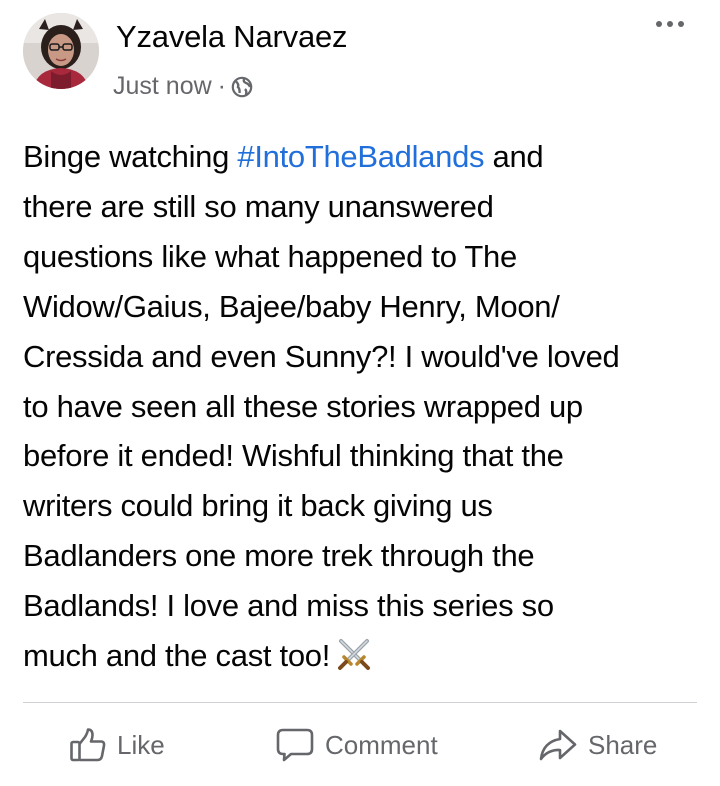 The height and width of the screenshot is (786, 720). What do you see at coordinates (258, 206) in the screenshot?
I see `post-text-line: there are still so many unanswered` at bounding box center [258, 206].